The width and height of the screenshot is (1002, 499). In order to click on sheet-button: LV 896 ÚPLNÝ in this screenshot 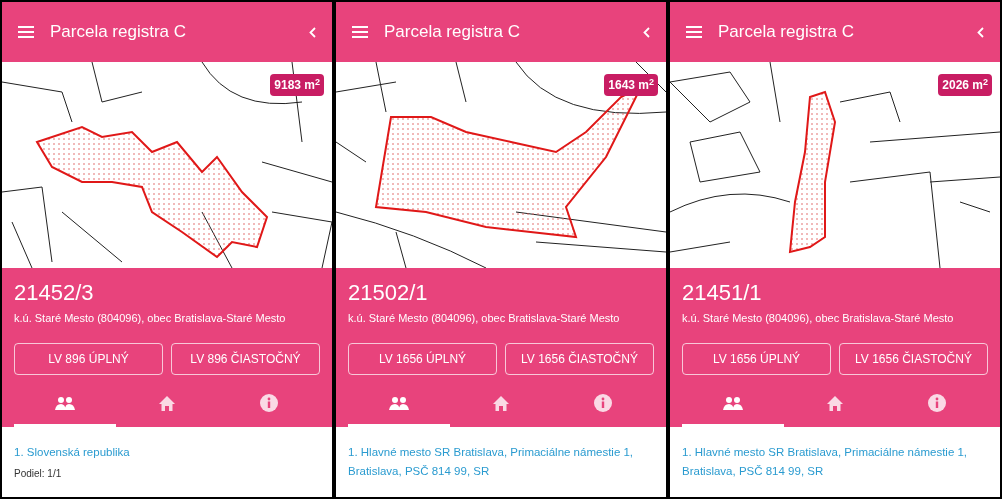, I will do `click(88, 358)`.